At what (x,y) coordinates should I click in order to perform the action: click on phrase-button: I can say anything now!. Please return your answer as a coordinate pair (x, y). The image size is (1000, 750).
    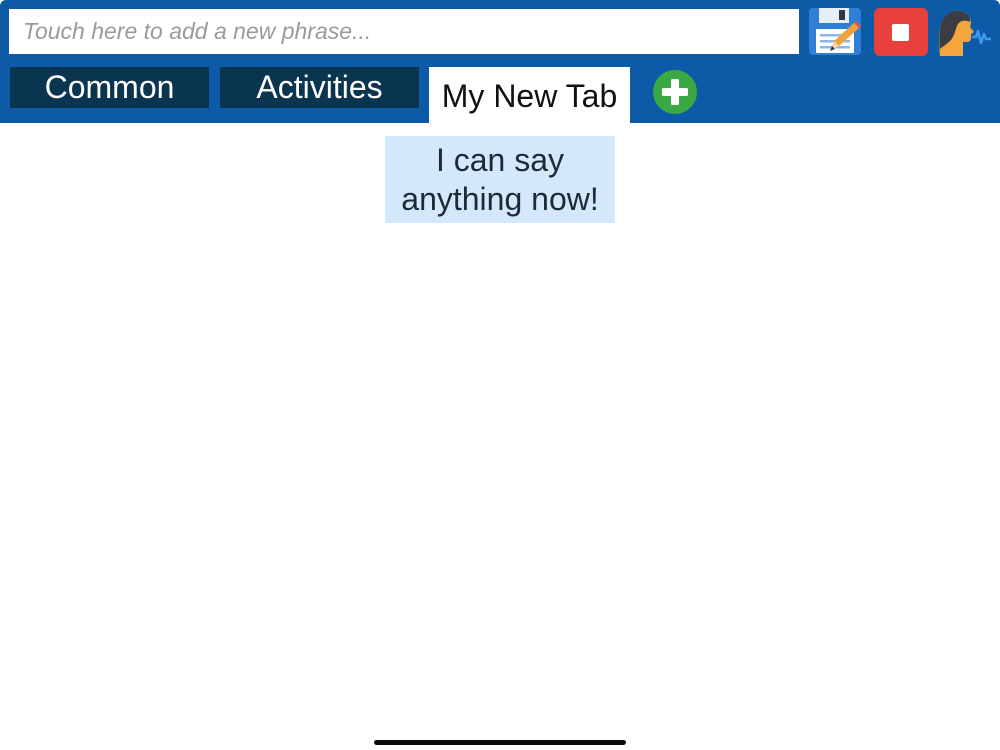
    Looking at the image, I should click on (500, 179).